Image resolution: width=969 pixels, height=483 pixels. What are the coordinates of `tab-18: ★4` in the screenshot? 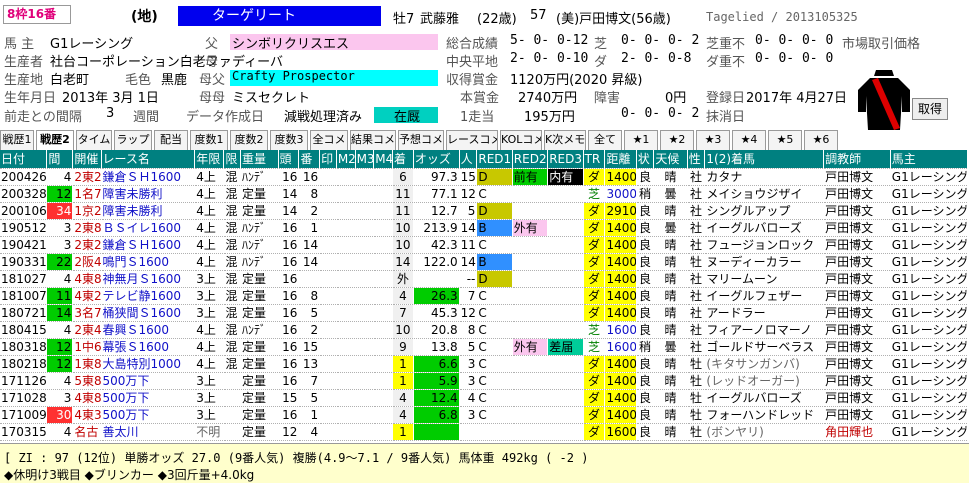 It's located at (749, 140).